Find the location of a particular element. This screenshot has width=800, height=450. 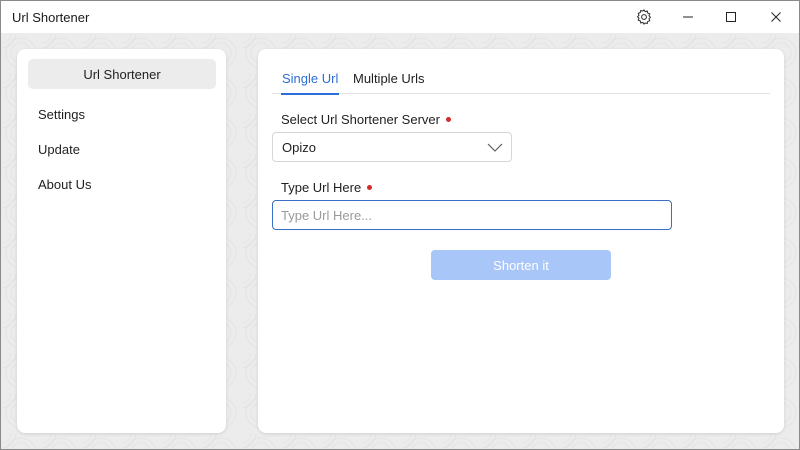

url-input is located at coordinates (472, 215).